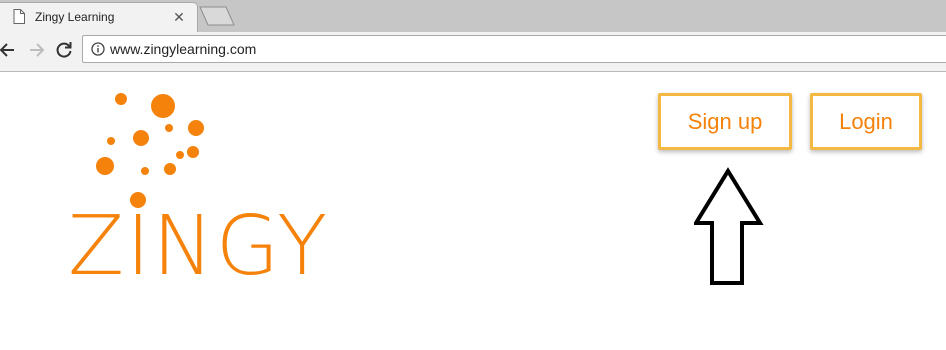 The image size is (946, 350). I want to click on logo-dots-icon, so click(150, 150).